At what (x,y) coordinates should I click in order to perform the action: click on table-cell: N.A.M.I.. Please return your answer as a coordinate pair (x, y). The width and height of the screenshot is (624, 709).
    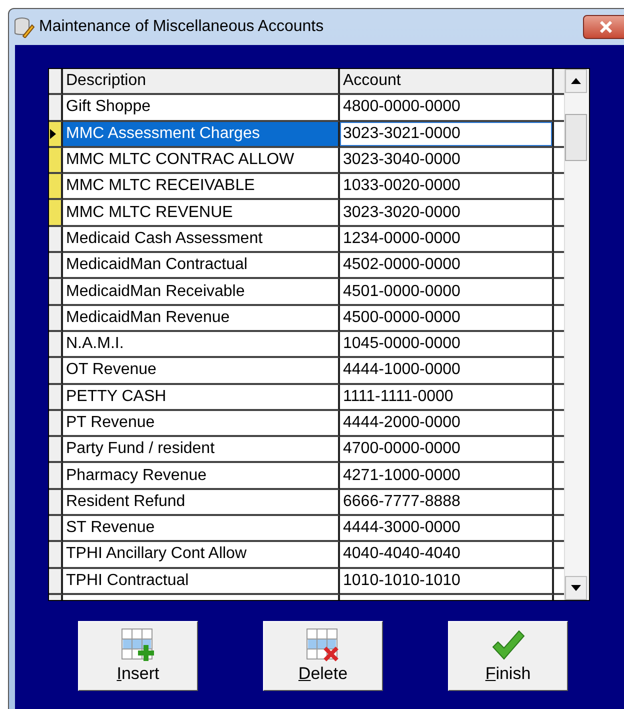
    Looking at the image, I should click on (201, 345).